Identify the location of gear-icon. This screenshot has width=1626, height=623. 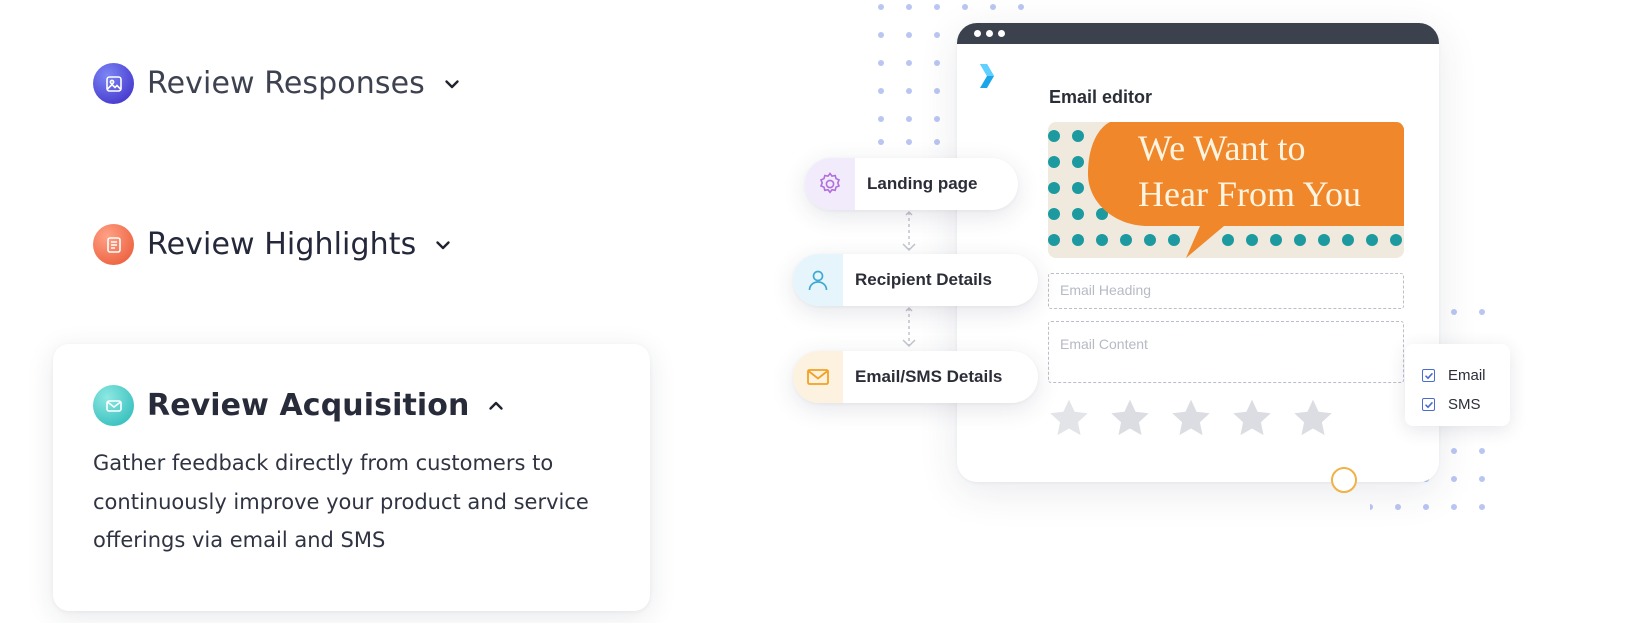
(830, 184).